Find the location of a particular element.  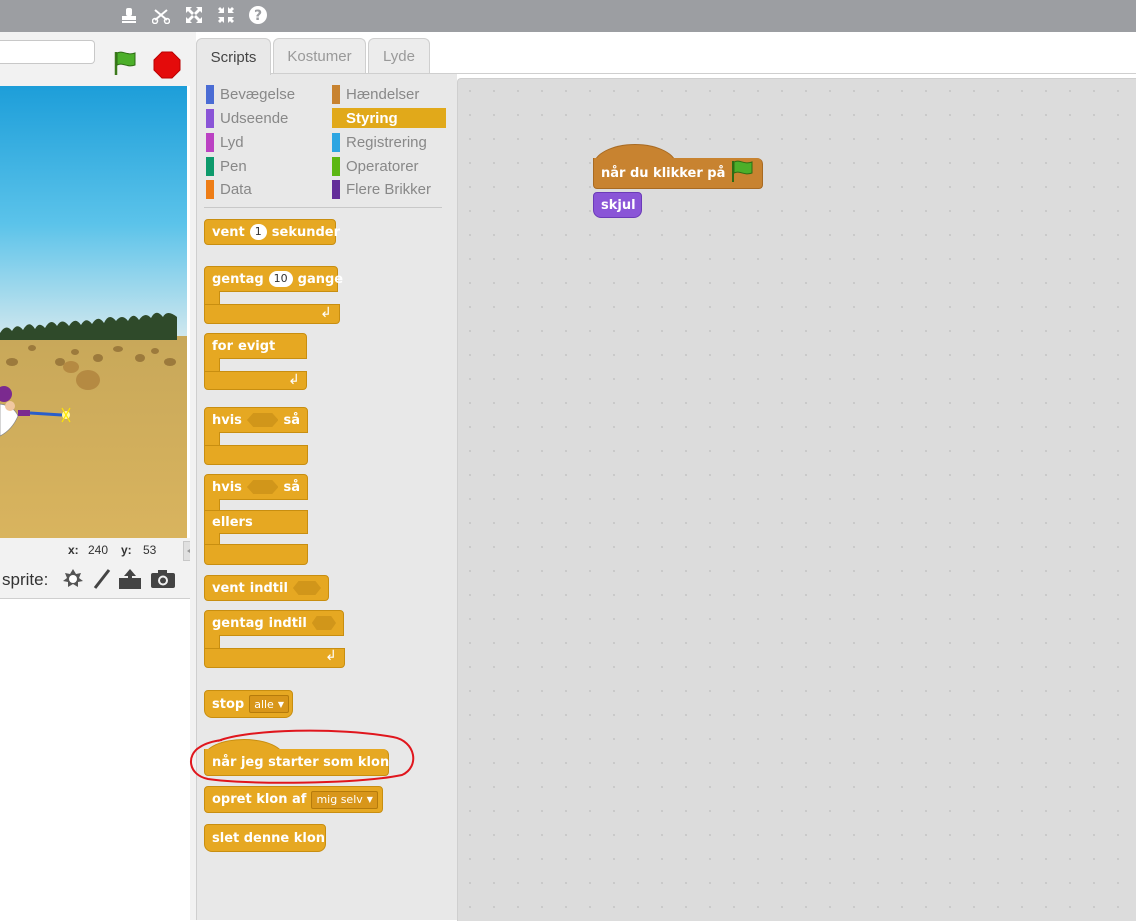

tab-costumes: Kostumer is located at coordinates (319, 55).